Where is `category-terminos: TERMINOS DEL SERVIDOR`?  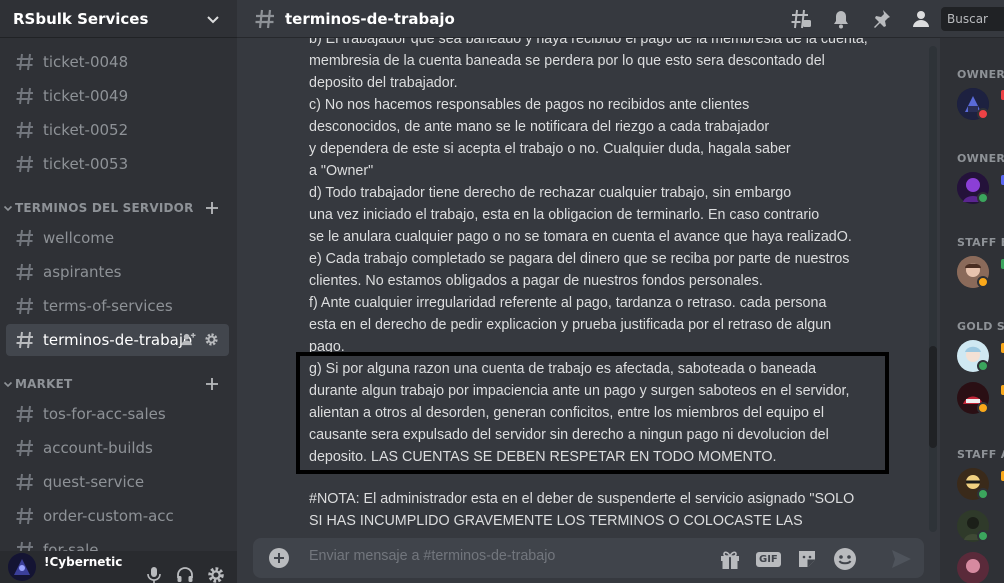 category-terminos: TERMINOS DEL SERVIDOR is located at coordinates (118, 208).